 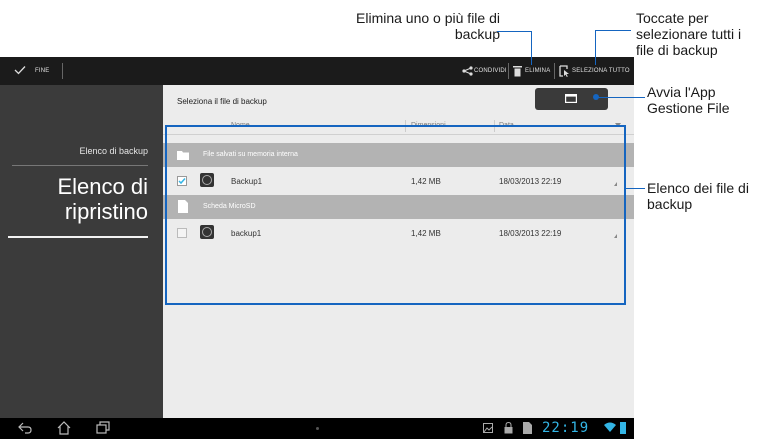 What do you see at coordinates (78, 237) in the screenshot?
I see `selection-underline` at bounding box center [78, 237].